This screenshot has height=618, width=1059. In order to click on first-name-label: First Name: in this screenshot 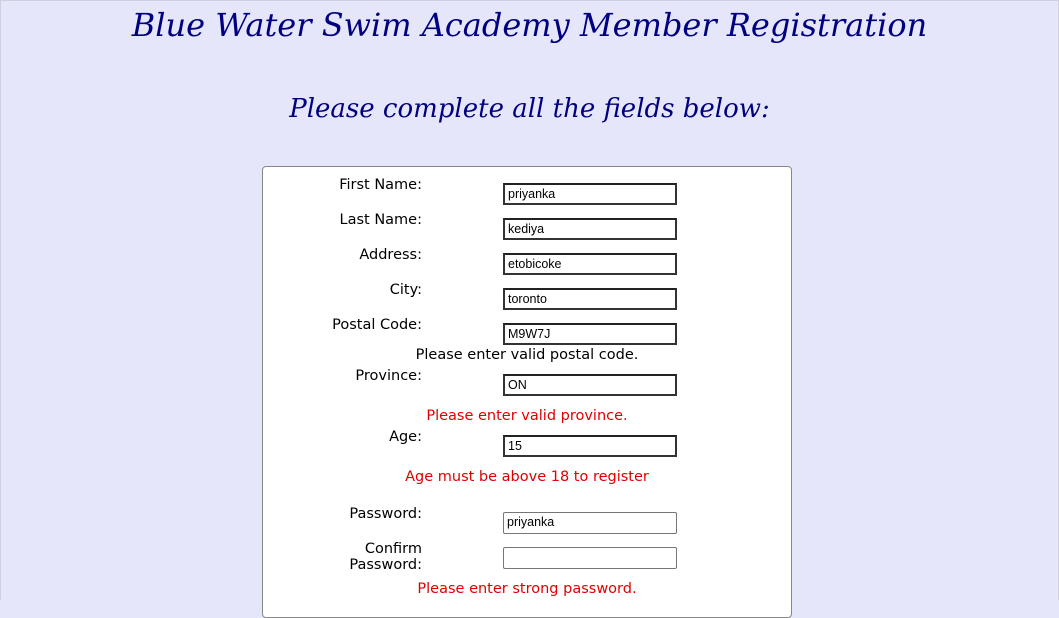, I will do `click(380, 185)`.